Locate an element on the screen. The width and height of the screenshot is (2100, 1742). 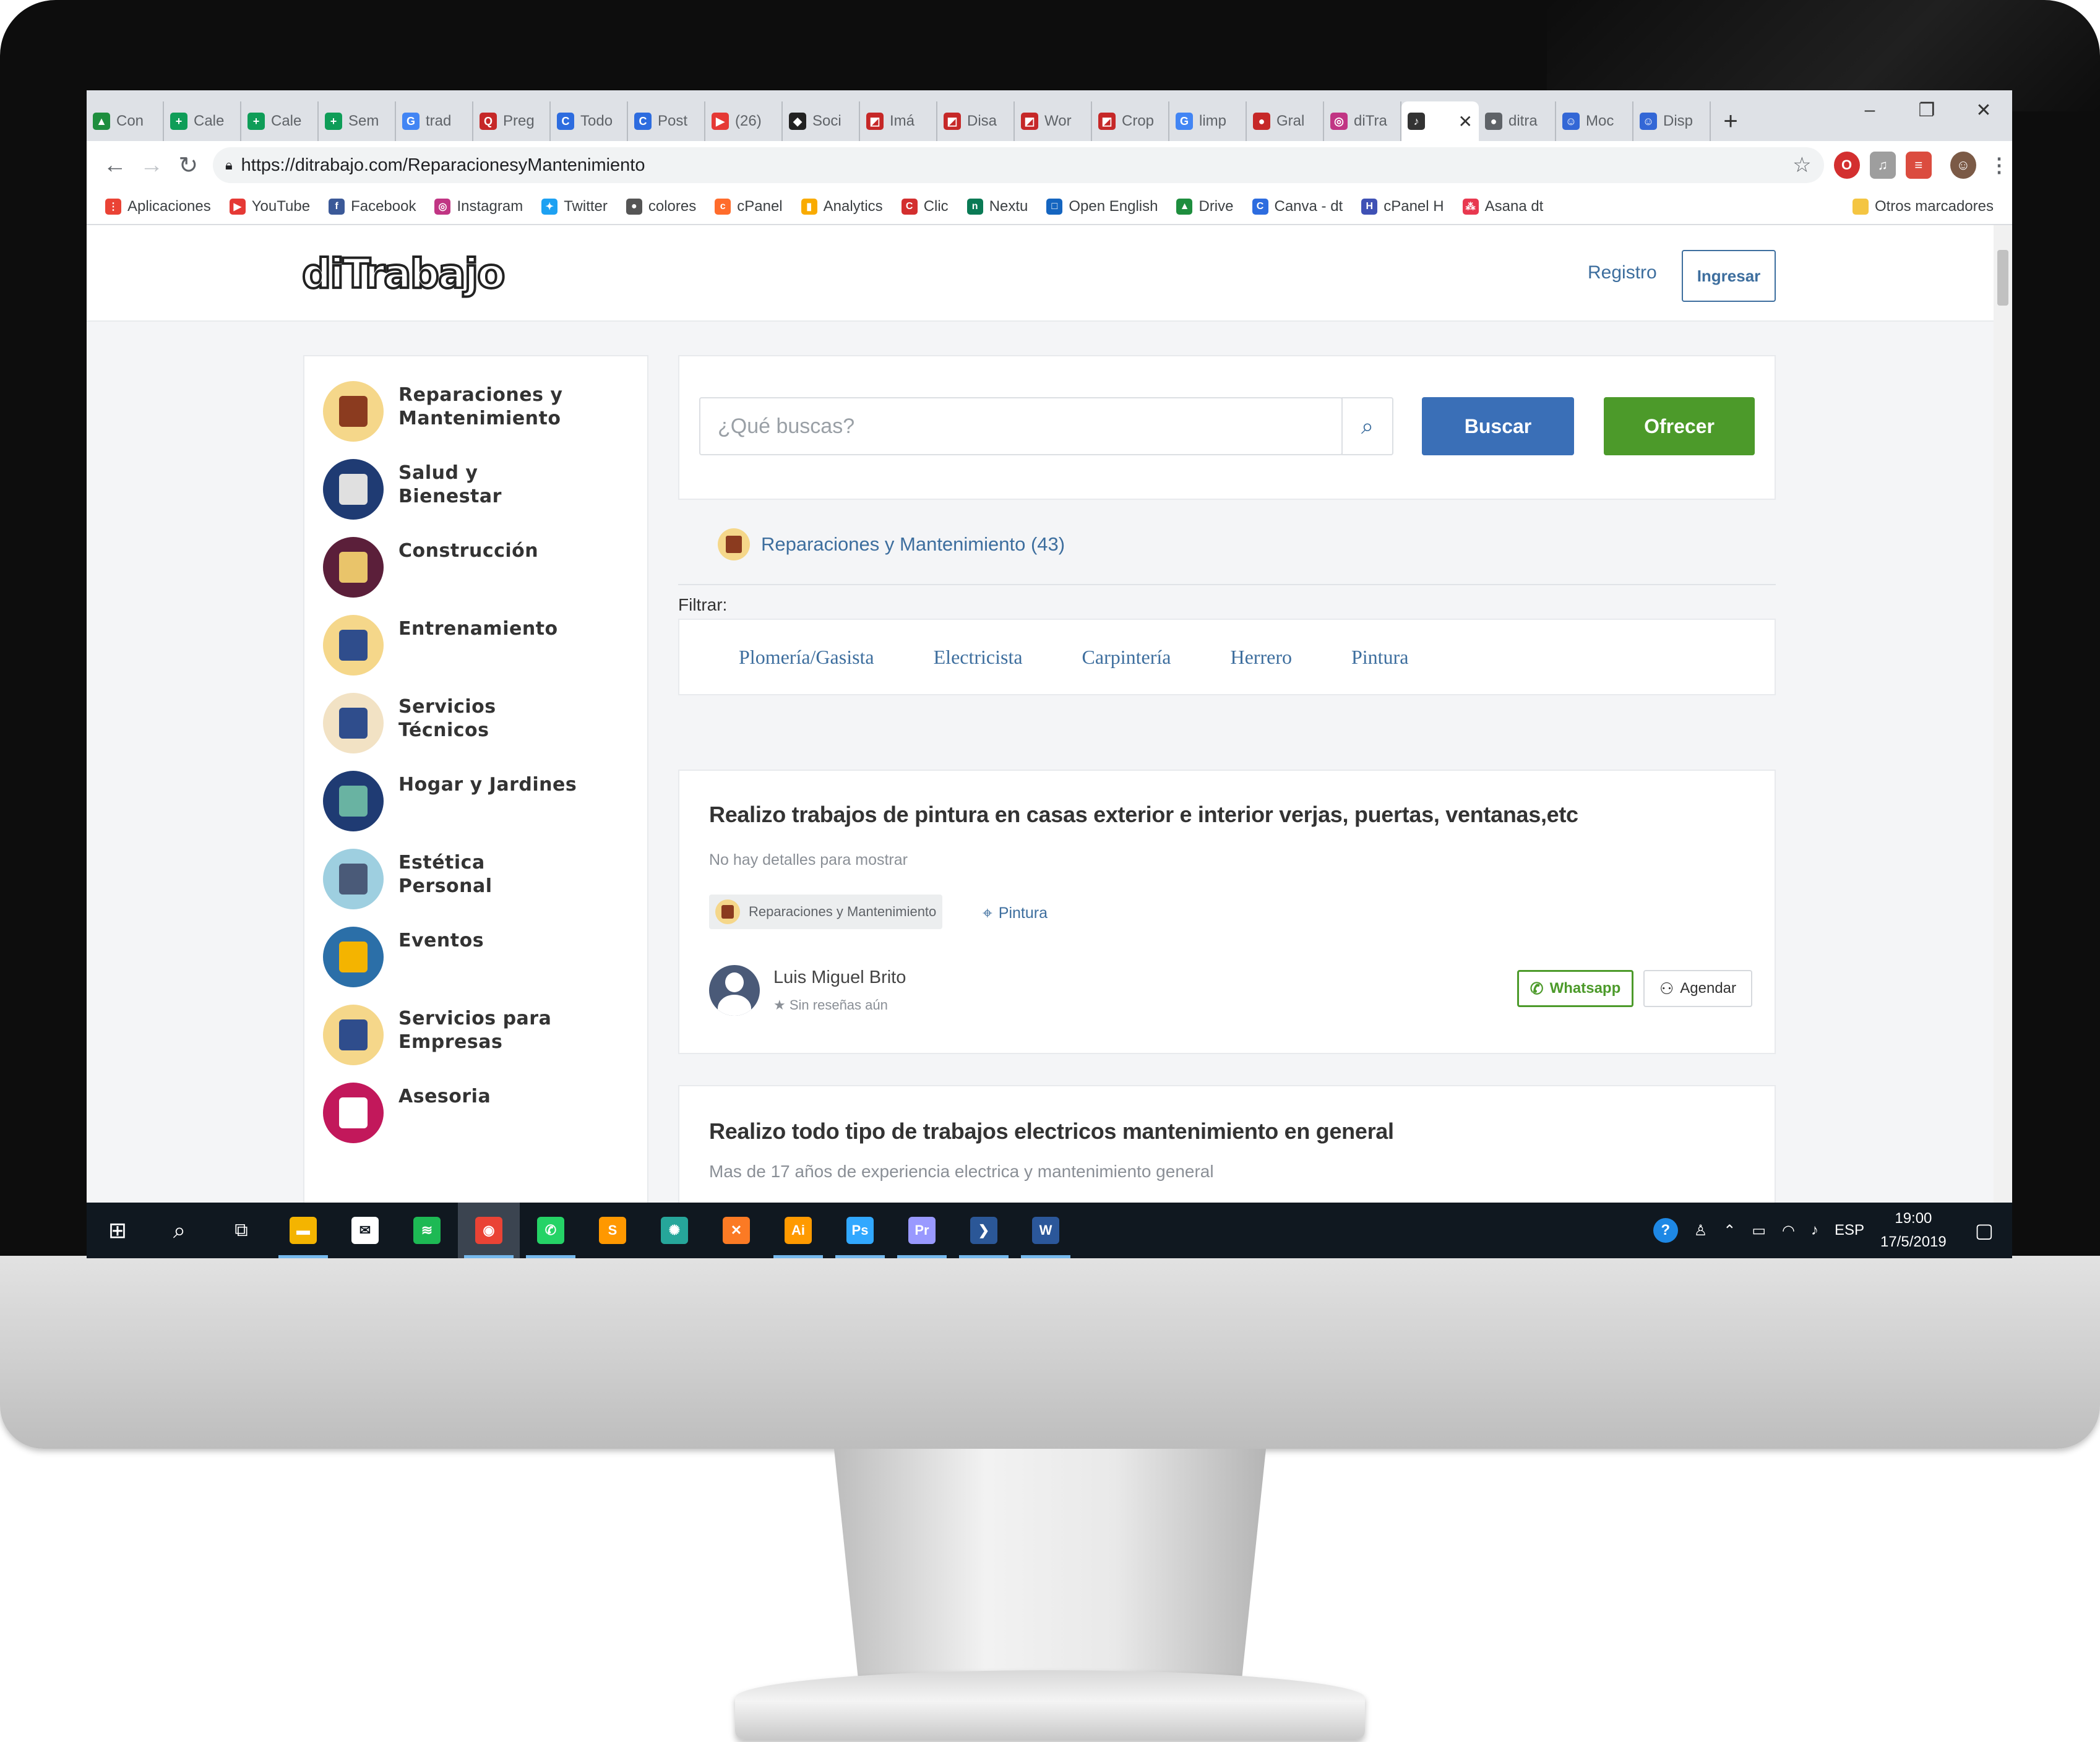
bookmark-item: f Facebook is located at coordinates (372, 206).